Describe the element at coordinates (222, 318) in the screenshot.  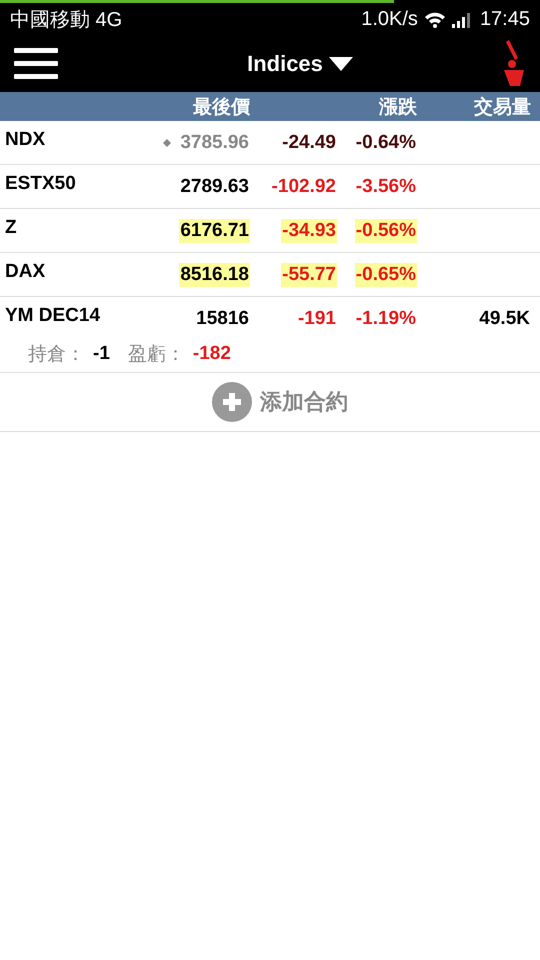
I see `last-price: 15816` at that location.